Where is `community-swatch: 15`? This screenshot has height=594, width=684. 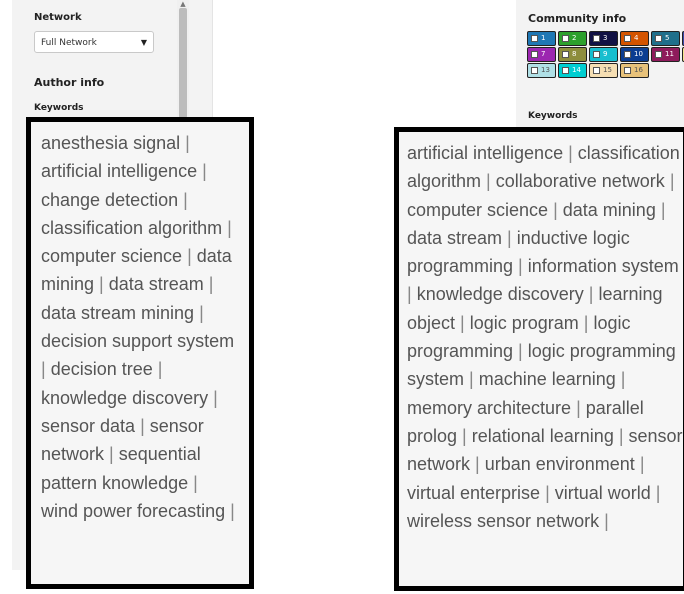 community-swatch: 15 is located at coordinates (603, 70).